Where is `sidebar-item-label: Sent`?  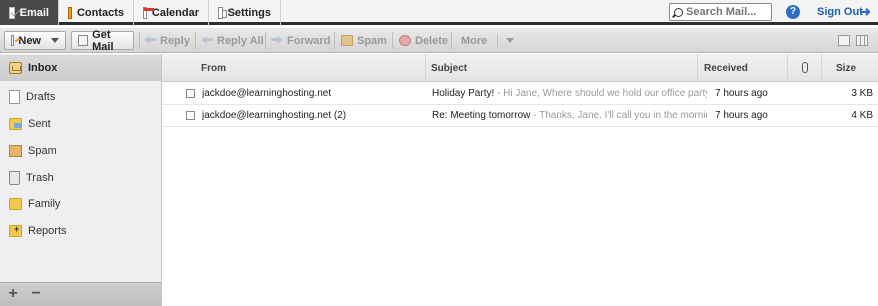
sidebar-item-label: Sent is located at coordinates (39, 124).